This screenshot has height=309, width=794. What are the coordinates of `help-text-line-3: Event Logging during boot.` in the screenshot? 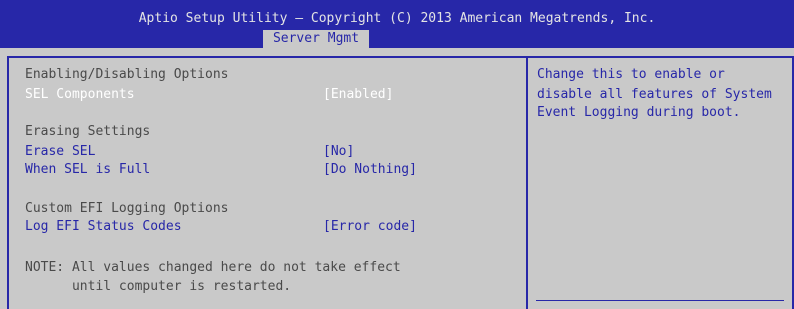 It's located at (639, 112).